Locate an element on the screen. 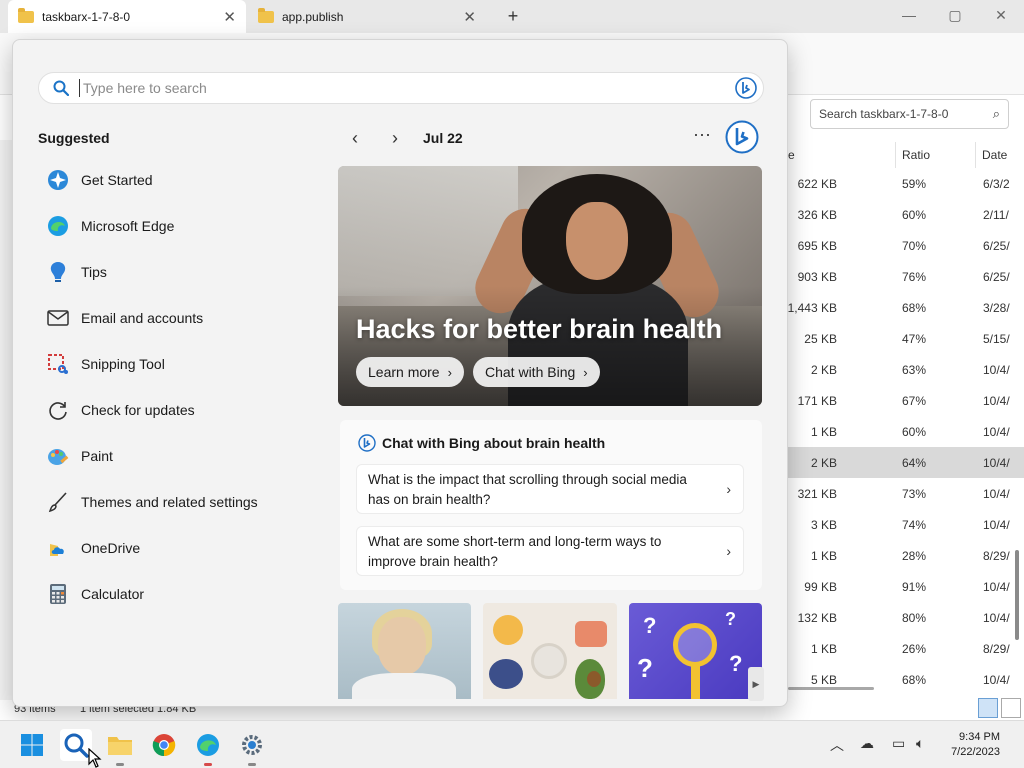 This screenshot has width=1024, height=768. tab-taskbarx: taskbarx-1-7-8-0 ✕ is located at coordinates (127, 16).